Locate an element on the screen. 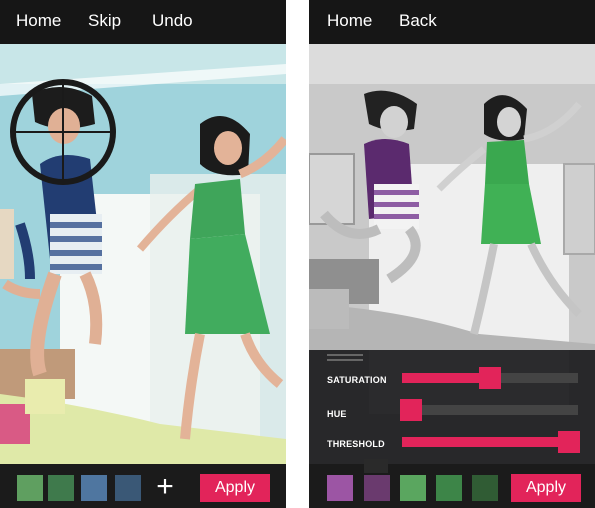 The height and width of the screenshot is (508, 595). add-color-icon: + is located at coordinates (165, 487).